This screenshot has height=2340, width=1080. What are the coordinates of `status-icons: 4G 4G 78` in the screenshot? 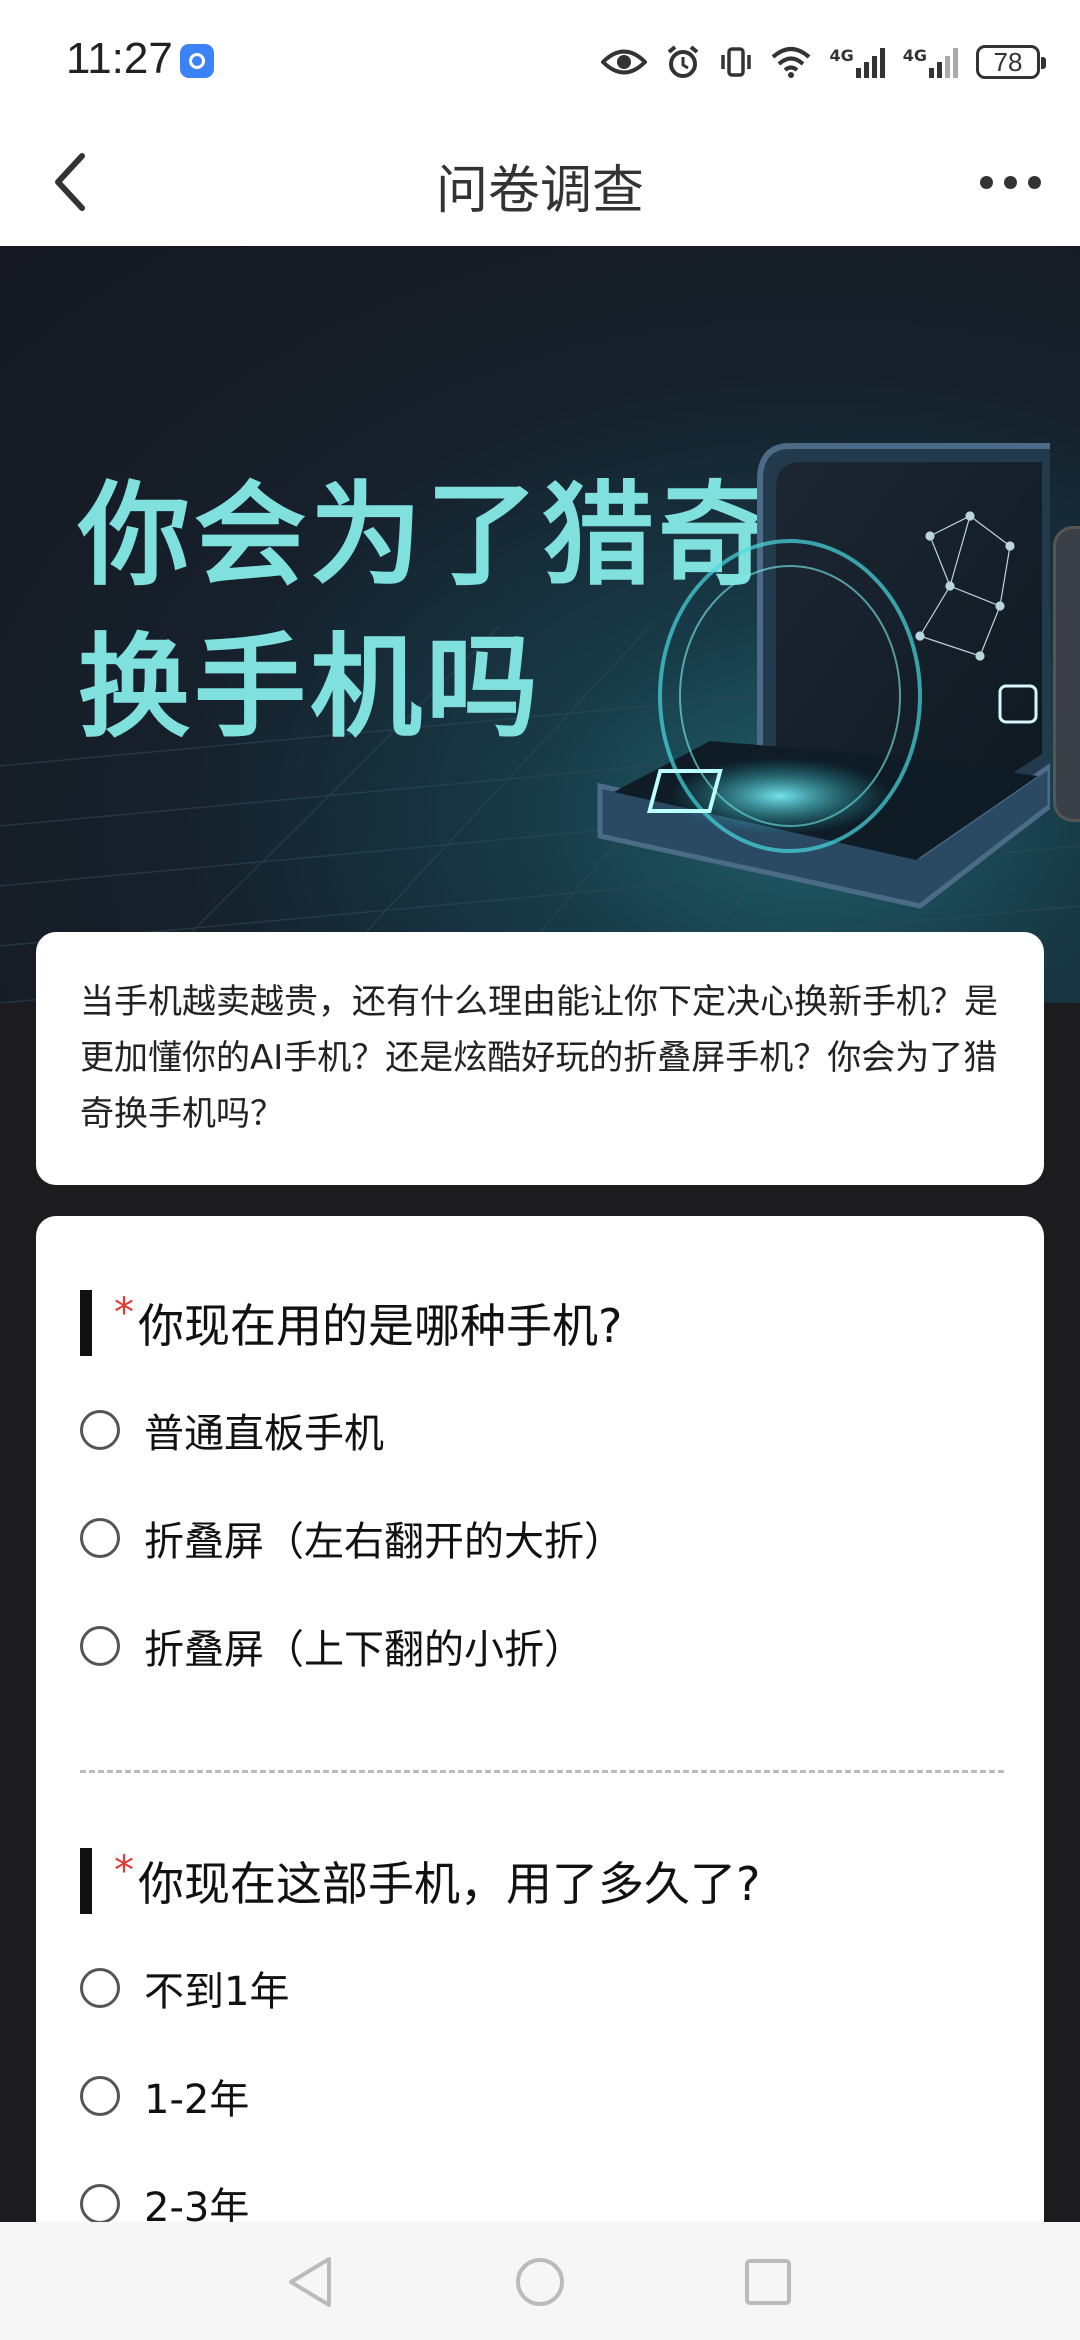 It's located at (823, 62).